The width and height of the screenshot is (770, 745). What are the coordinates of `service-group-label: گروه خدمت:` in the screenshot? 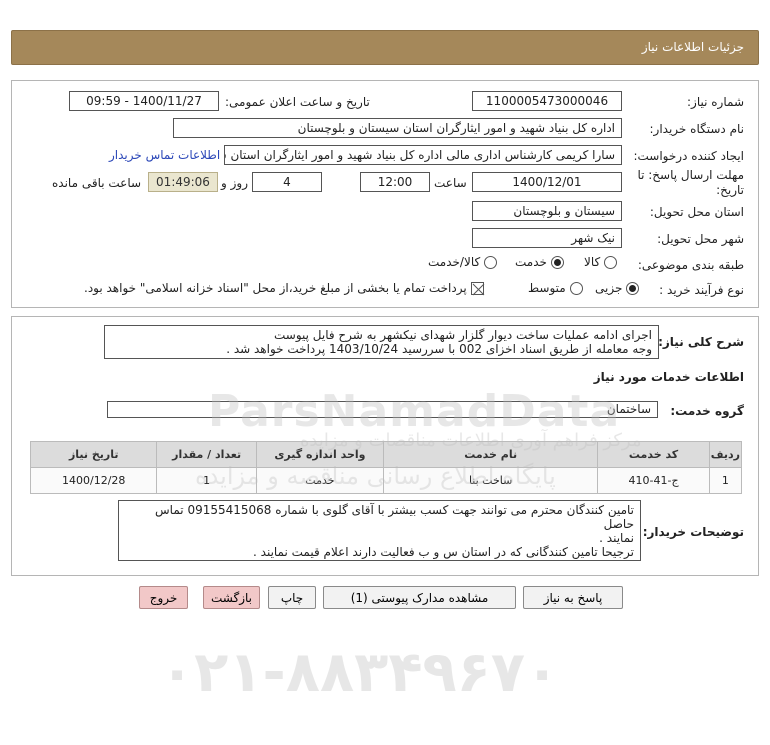 It's located at (707, 411).